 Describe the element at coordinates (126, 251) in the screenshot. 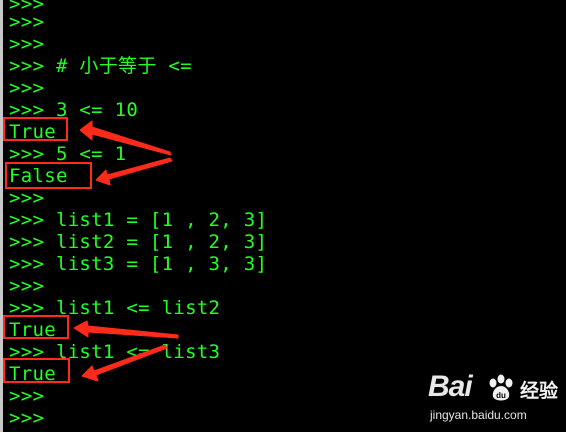

I see `annotation-arrows` at that location.